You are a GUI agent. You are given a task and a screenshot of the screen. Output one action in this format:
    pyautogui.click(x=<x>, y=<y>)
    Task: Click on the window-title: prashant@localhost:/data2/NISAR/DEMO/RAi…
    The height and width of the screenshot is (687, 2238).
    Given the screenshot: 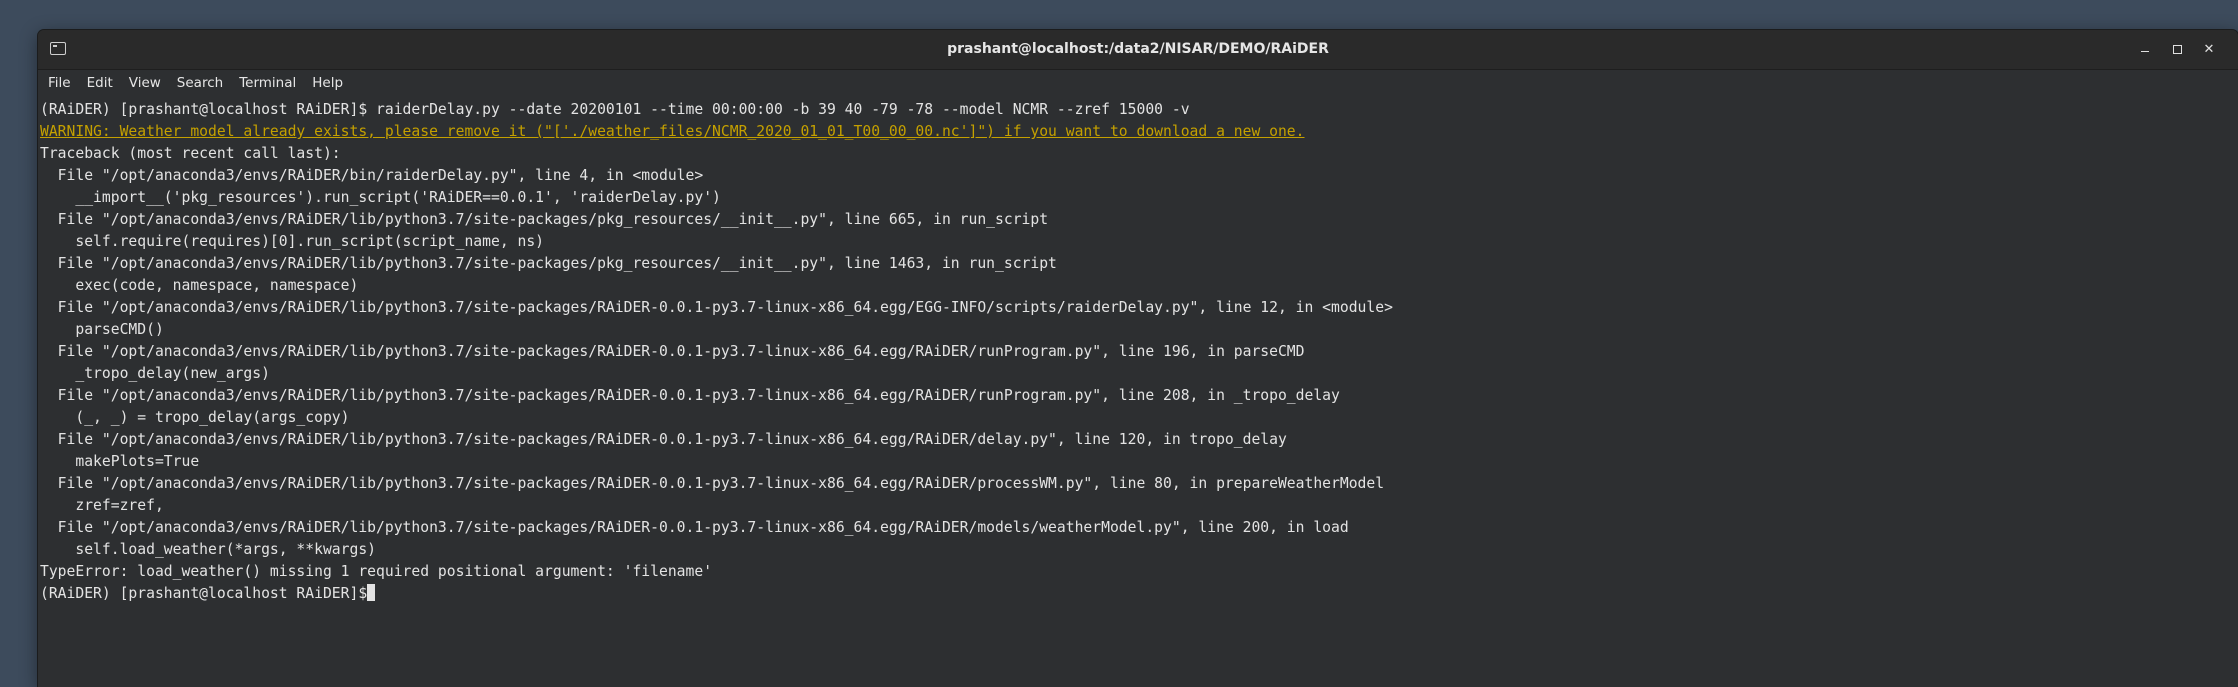 What is the action you would take?
    pyautogui.click(x=1138, y=49)
    